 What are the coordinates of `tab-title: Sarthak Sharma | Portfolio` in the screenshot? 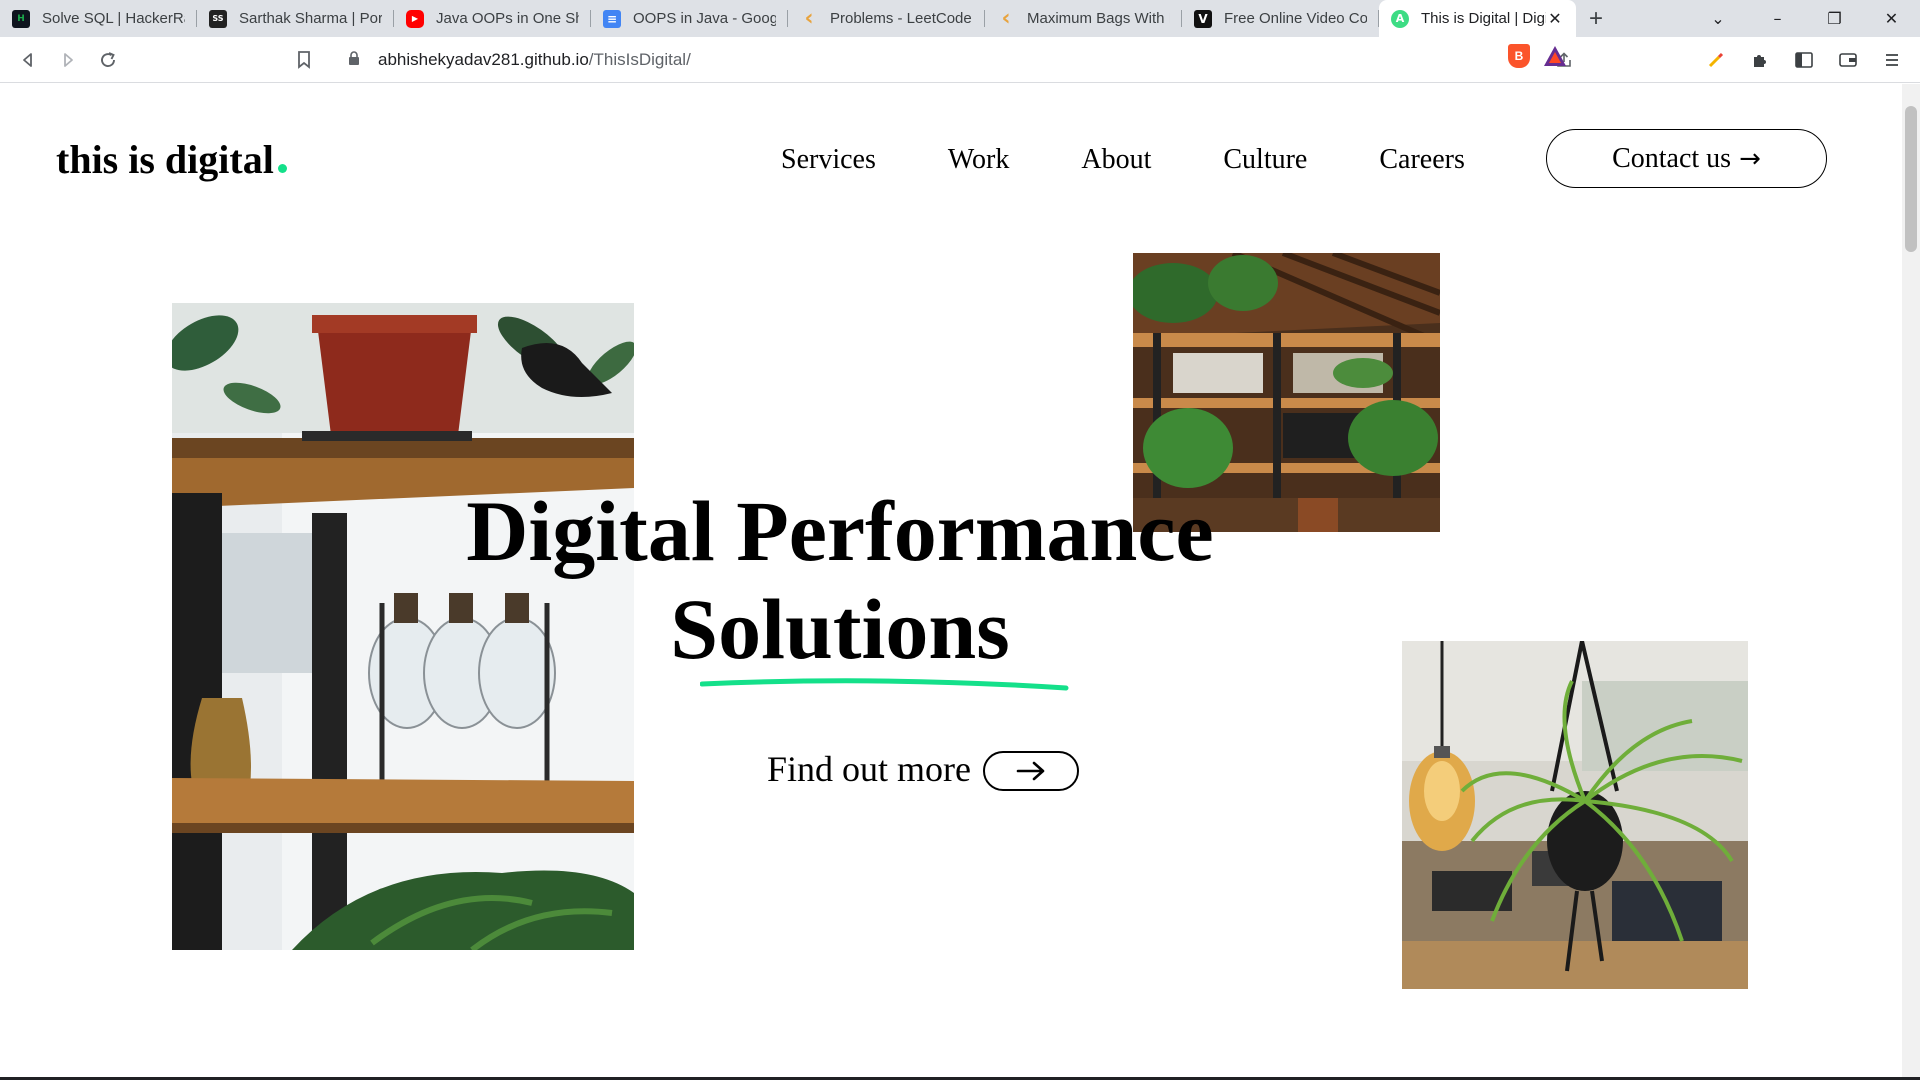 It's located at (310, 18).